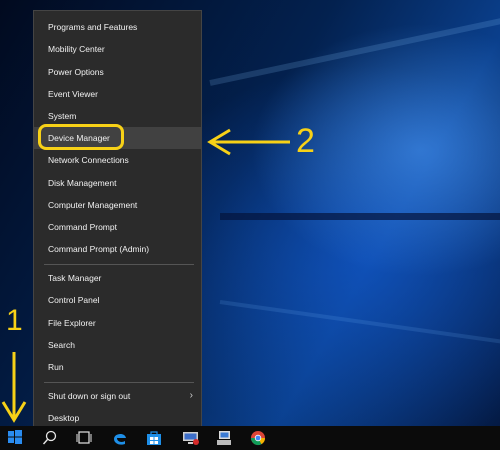 The width and height of the screenshot is (500, 450). Describe the element at coordinates (117, 94) in the screenshot. I see `menu-item-event-viewer: Event Viewer` at that location.